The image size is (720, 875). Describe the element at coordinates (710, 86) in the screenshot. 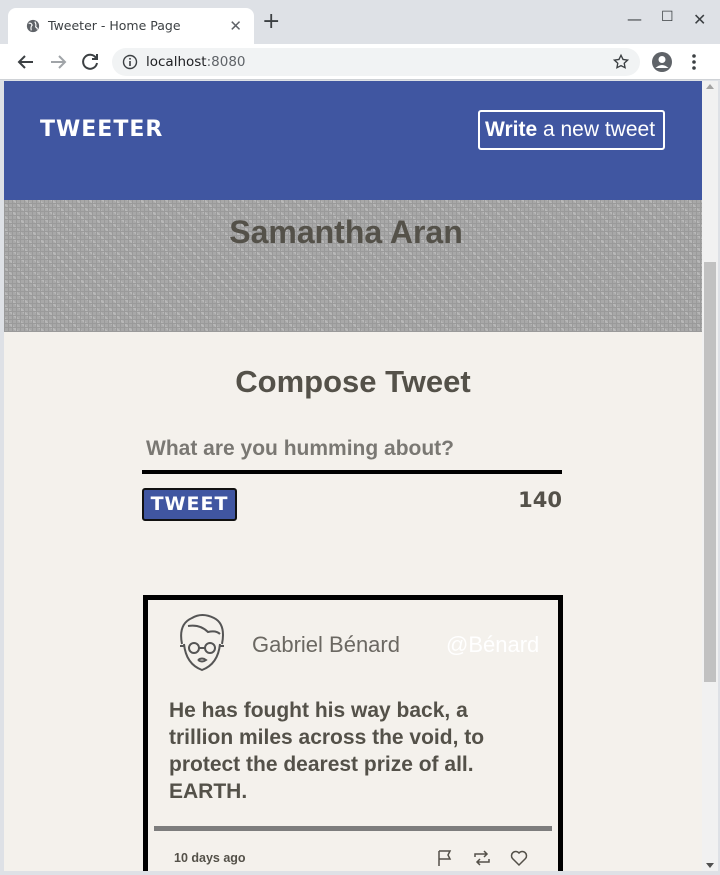

I see `scroll-up-icon` at that location.